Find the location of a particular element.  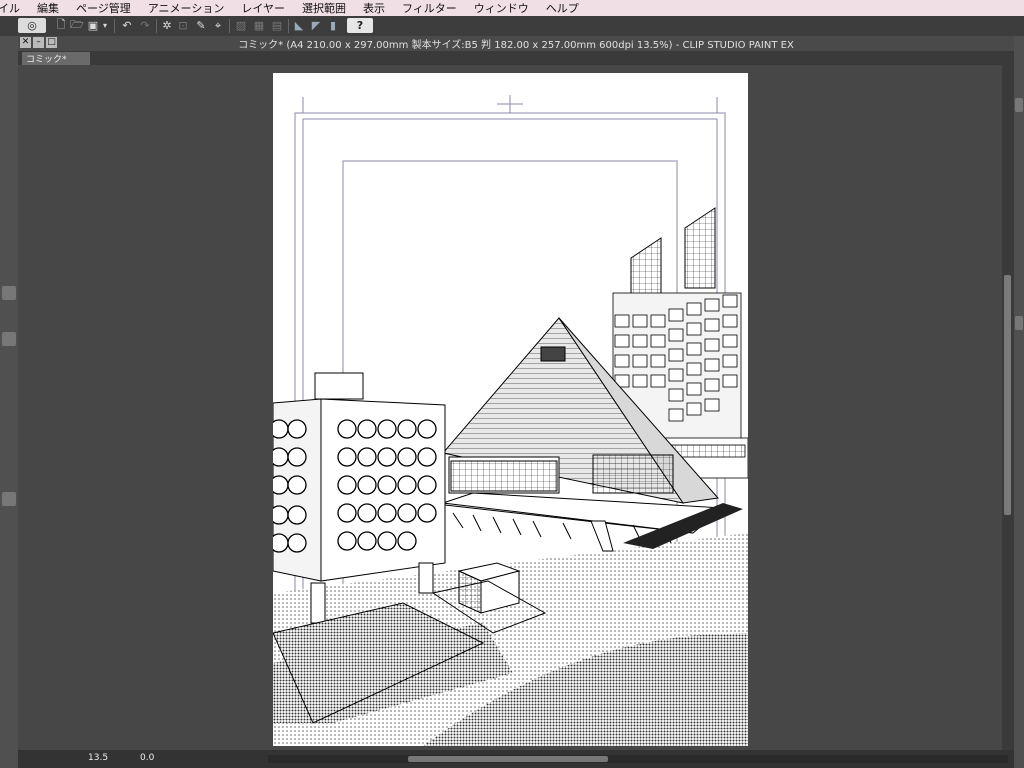

document-tab-row: コミック* is located at coordinates (516, 58).